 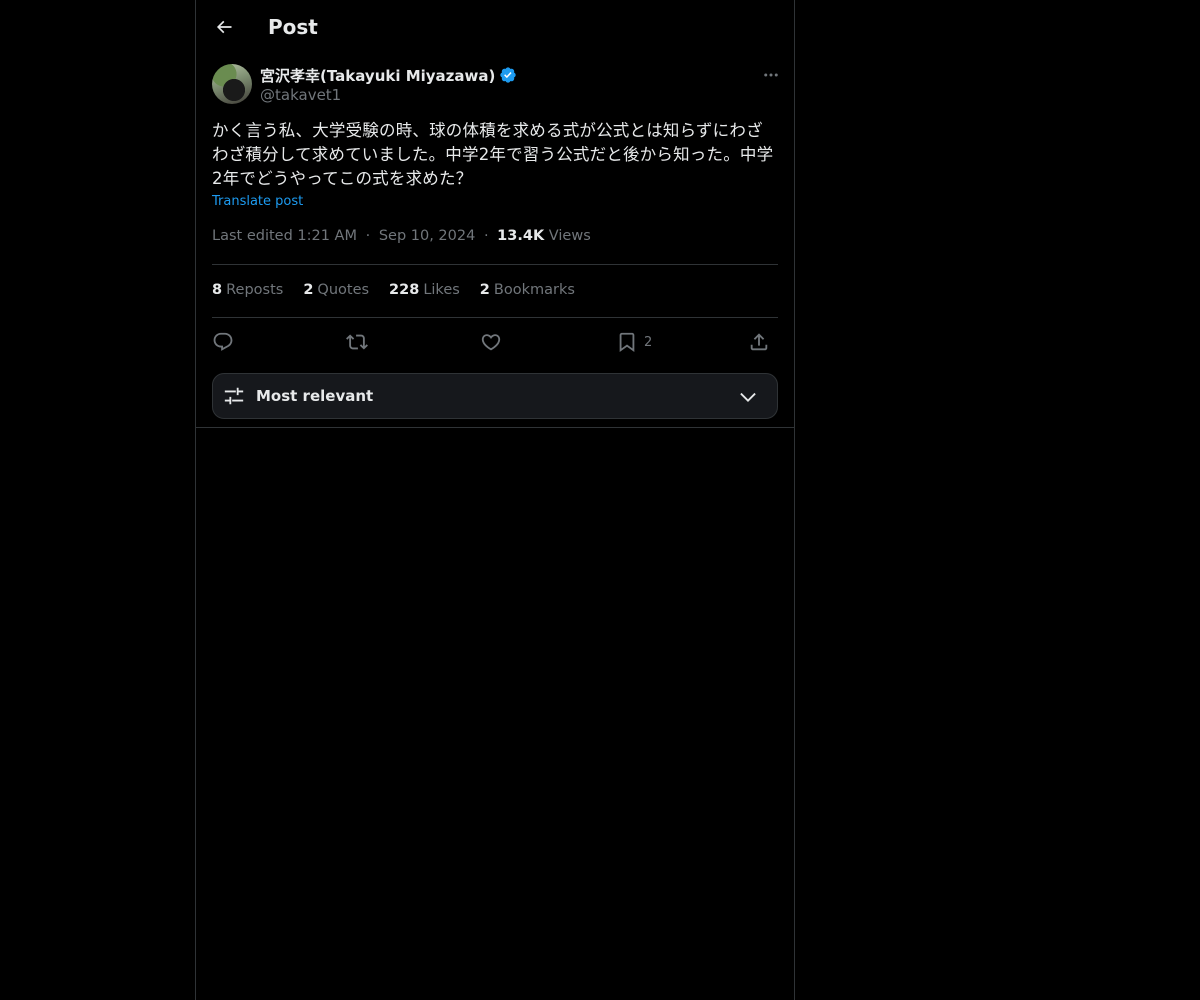 What do you see at coordinates (627, 342) in the screenshot?
I see `bookmark-icon` at bounding box center [627, 342].